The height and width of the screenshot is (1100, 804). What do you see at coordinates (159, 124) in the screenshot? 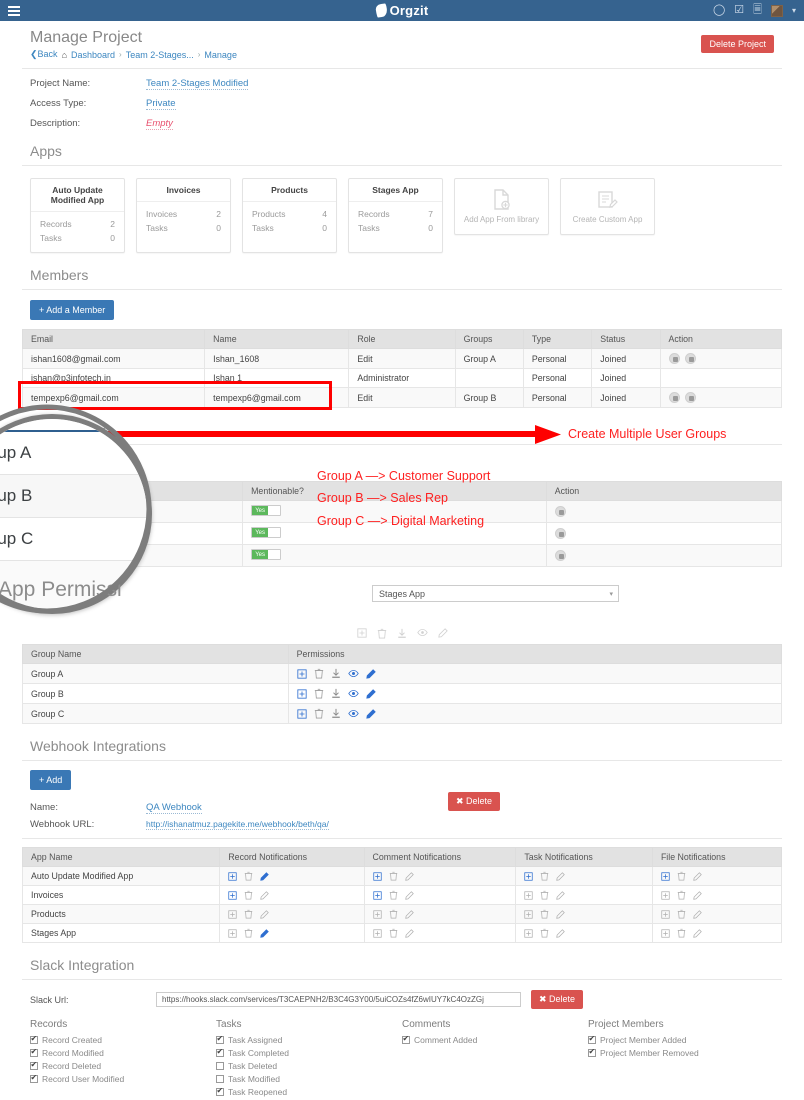
I see `description-value: Empty` at bounding box center [159, 124].